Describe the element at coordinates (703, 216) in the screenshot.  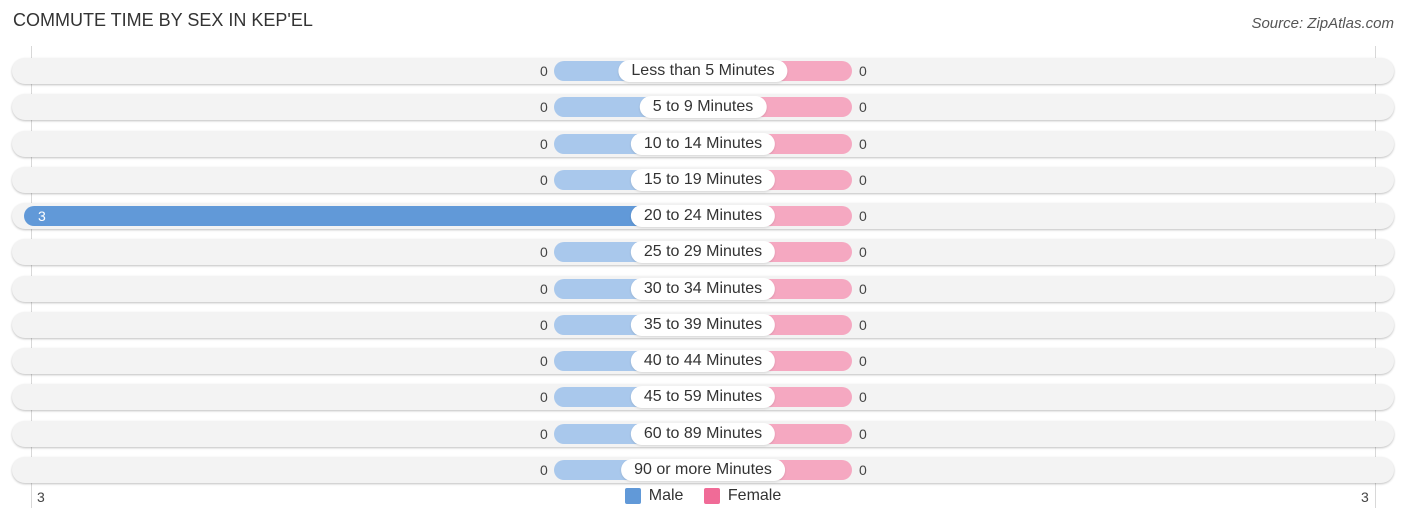
I see `category-label: 20 to 24 Minutes` at that location.